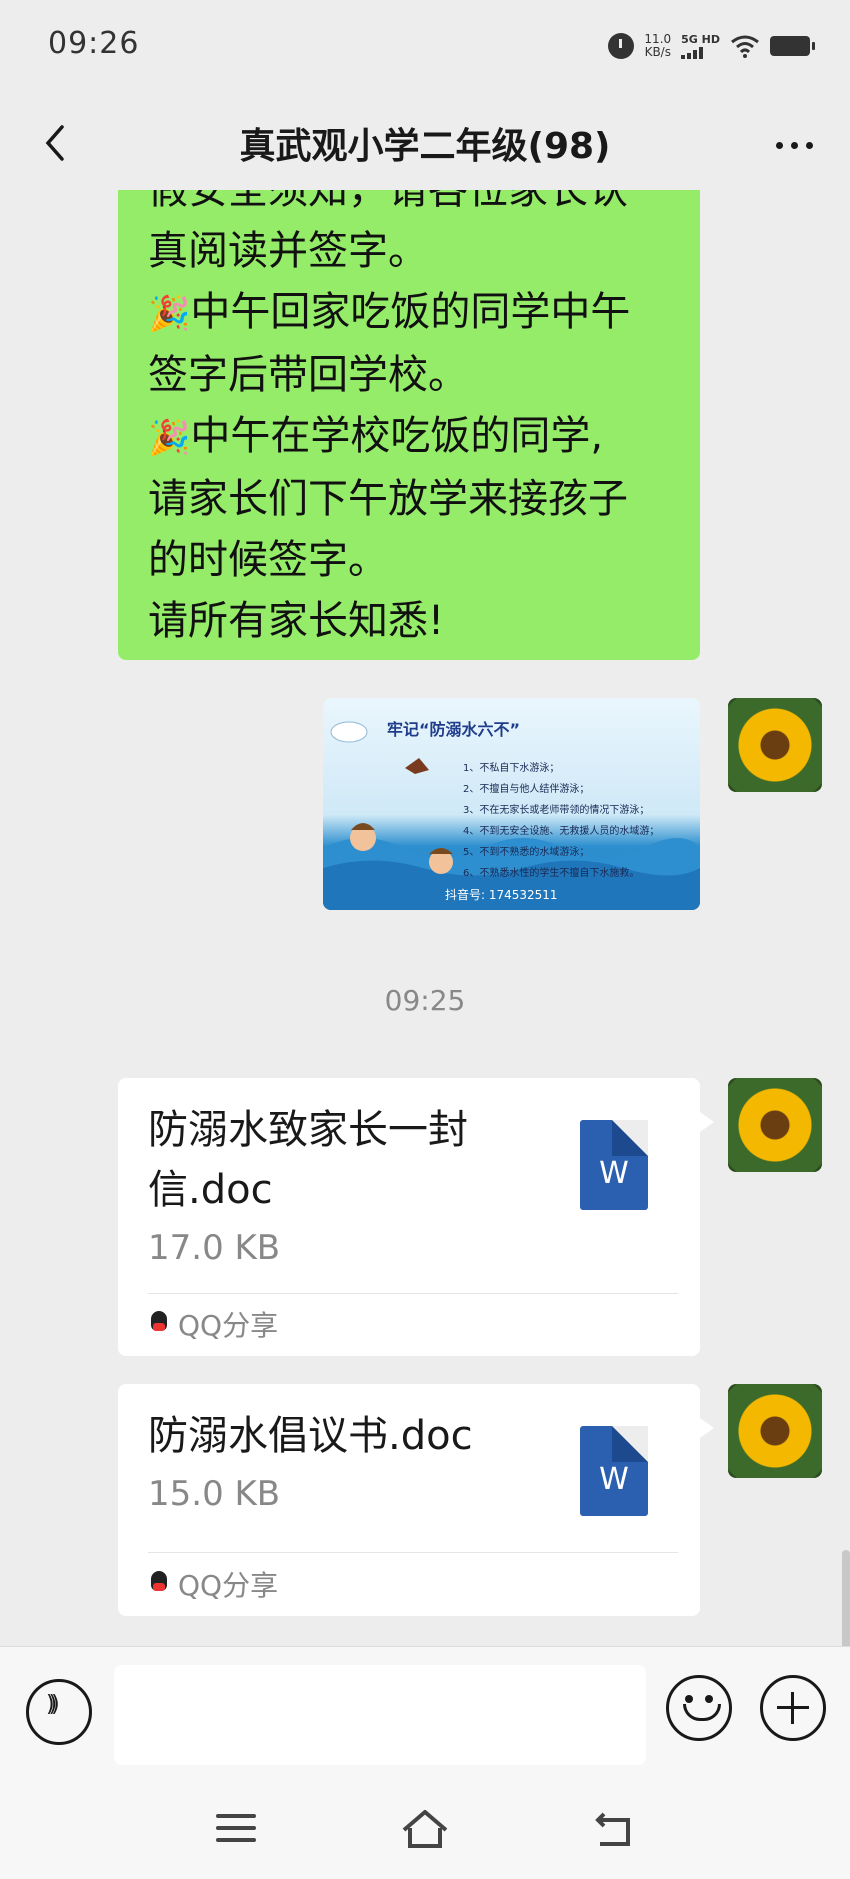 This screenshot has width=850, height=1879. What do you see at coordinates (454, 729) in the screenshot?
I see `poster-title: 牢记“防溺水六不”` at bounding box center [454, 729].